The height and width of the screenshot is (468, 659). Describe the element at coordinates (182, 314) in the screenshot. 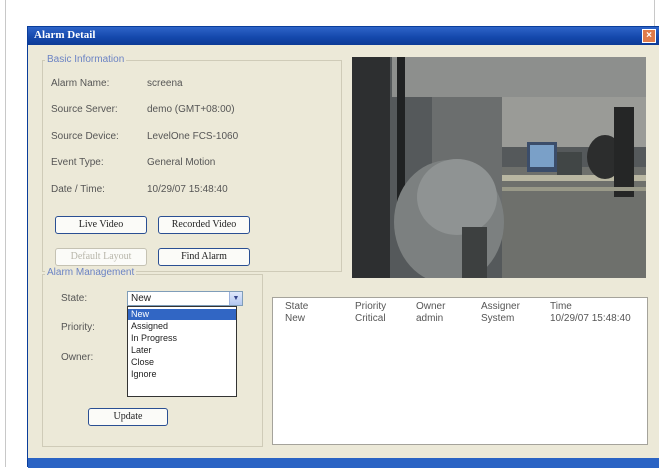

I see `state-option-new: New` at that location.